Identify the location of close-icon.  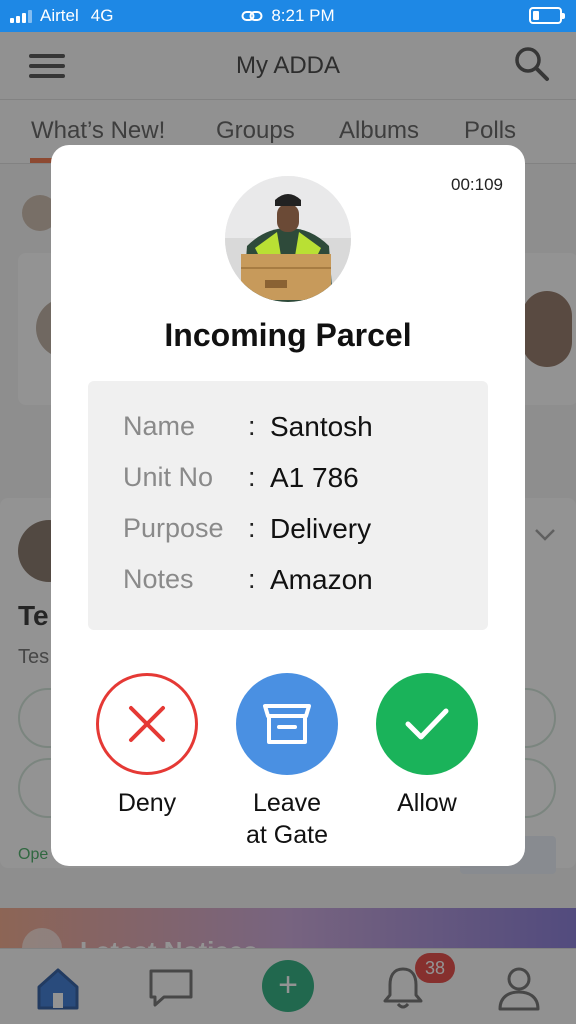
(147, 724).